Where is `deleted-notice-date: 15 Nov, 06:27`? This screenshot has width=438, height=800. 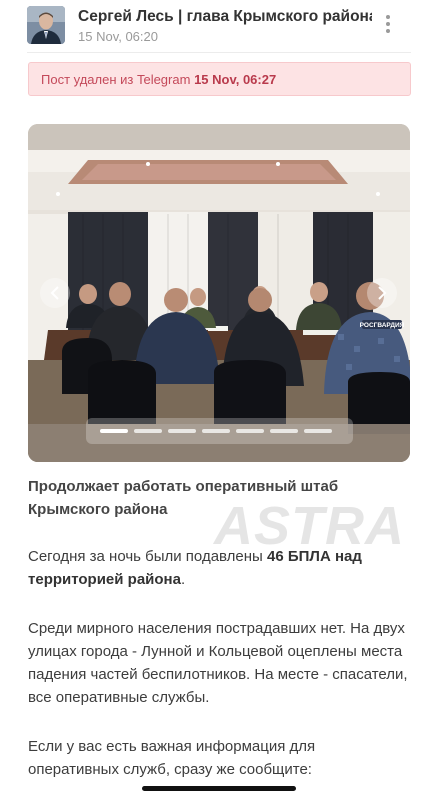 deleted-notice-date: 15 Nov, 06:27 is located at coordinates (235, 79).